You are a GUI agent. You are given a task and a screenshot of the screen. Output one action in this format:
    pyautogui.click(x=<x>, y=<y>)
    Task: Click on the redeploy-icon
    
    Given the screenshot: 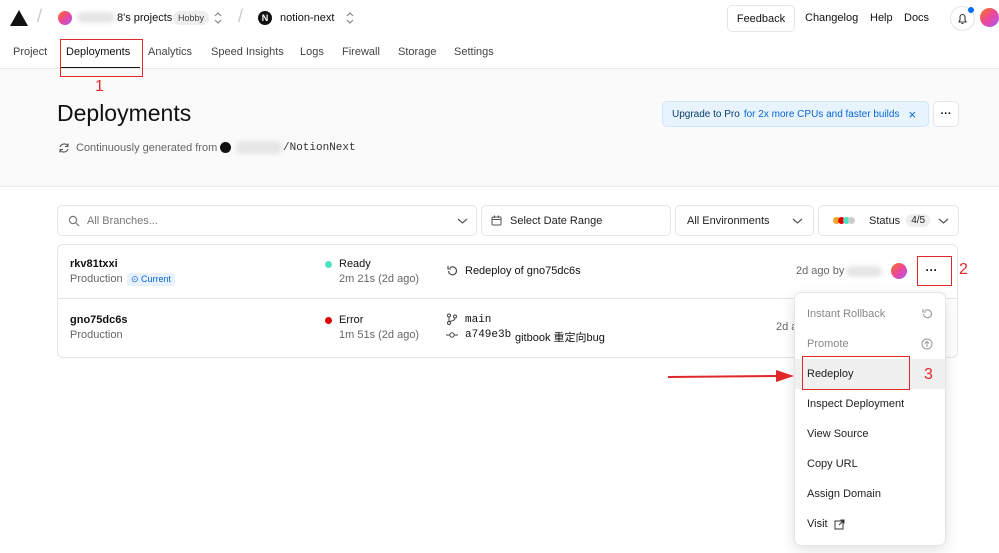 What is the action you would take?
    pyautogui.click(x=452, y=271)
    